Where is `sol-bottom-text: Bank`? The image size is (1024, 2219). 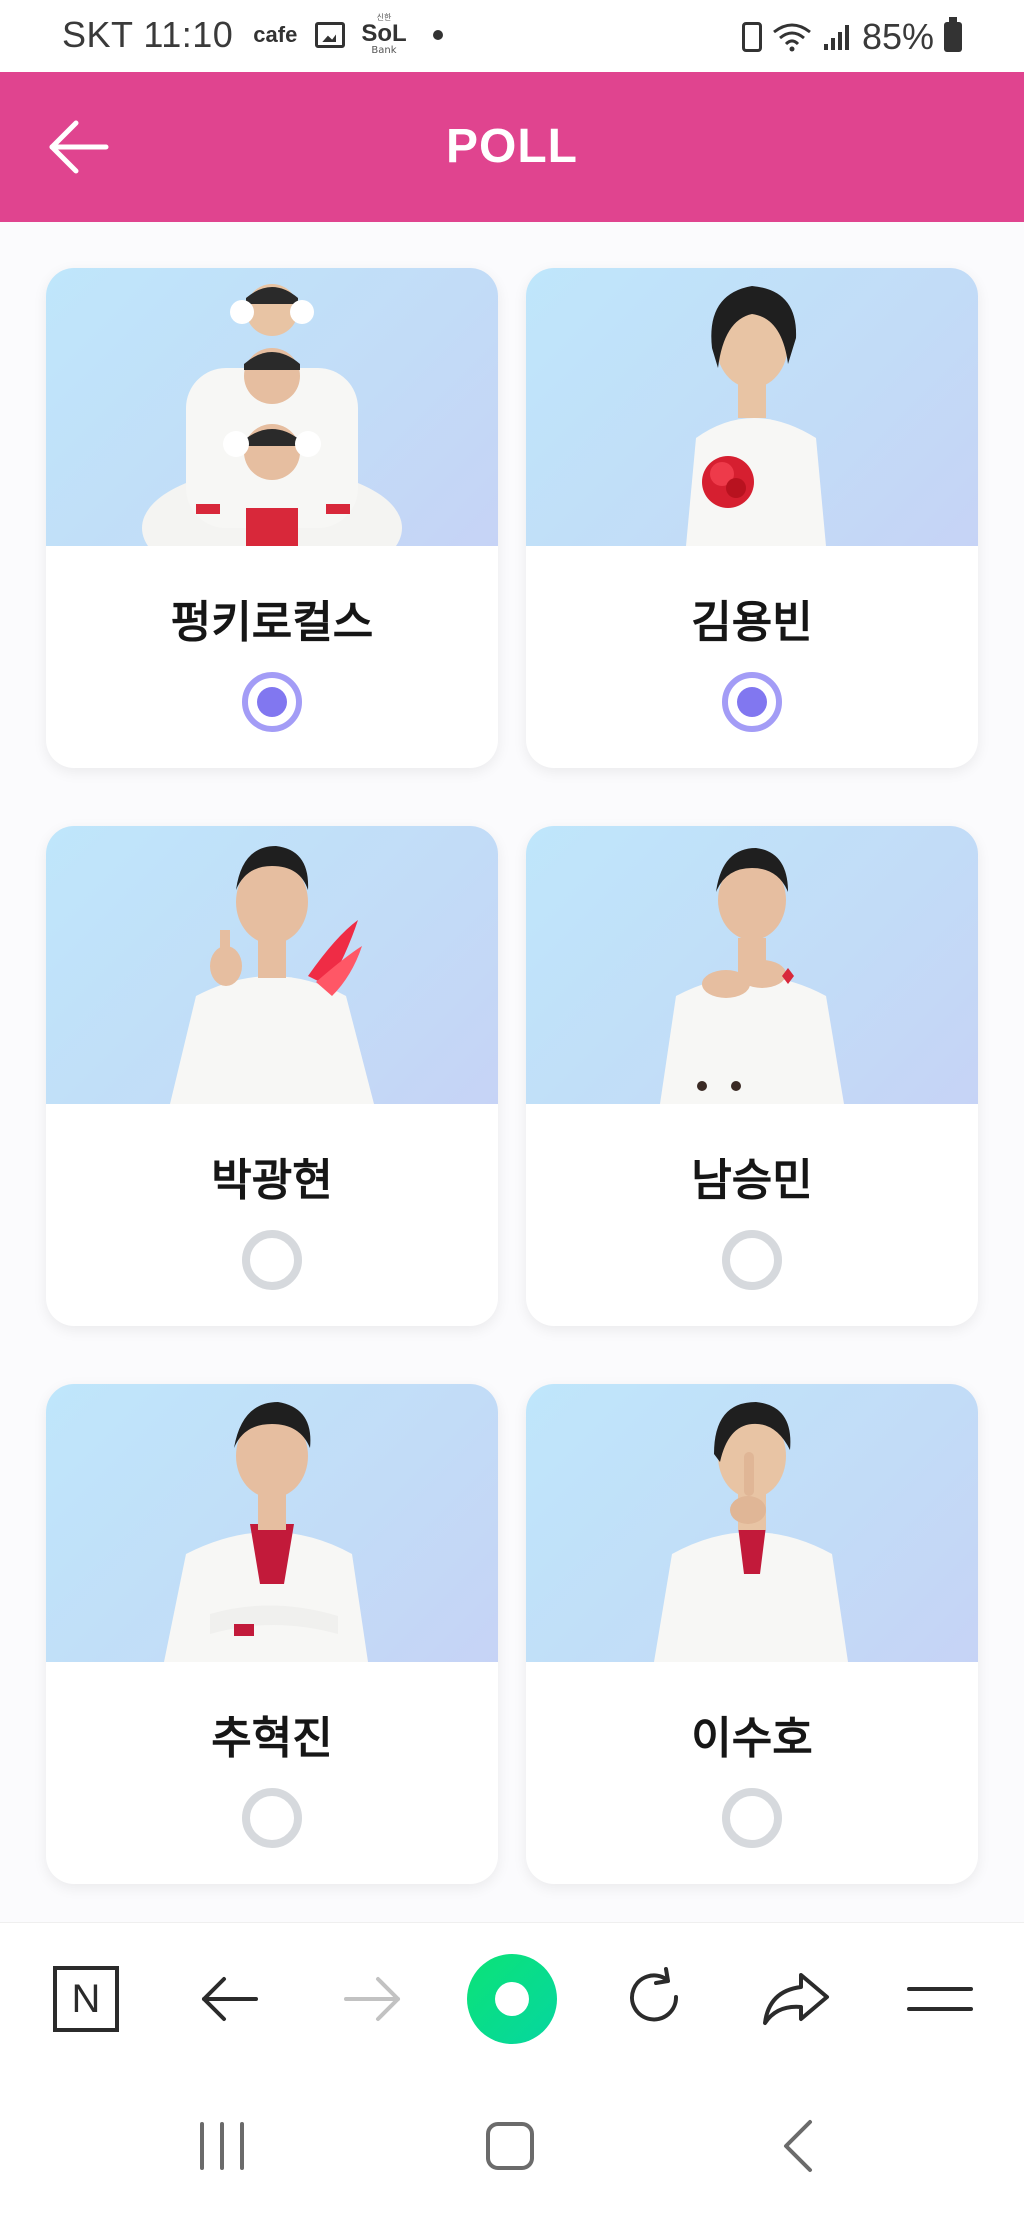 sol-bottom-text: Bank is located at coordinates (384, 50).